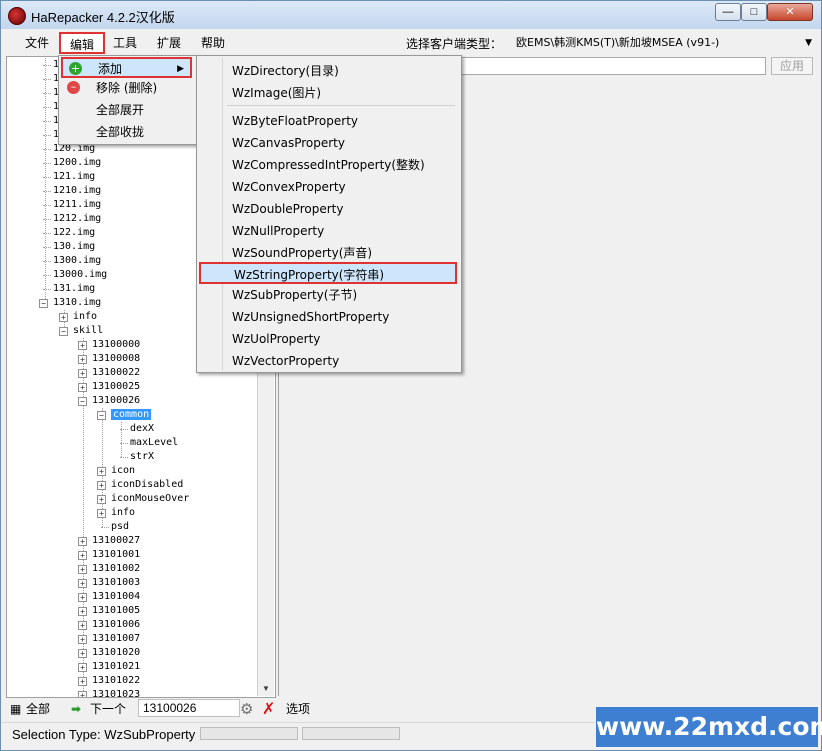 Image resolution: width=822 pixels, height=751 pixels. What do you see at coordinates (74, 177) in the screenshot?
I see `tree-node-img: 121.img` at bounding box center [74, 177].